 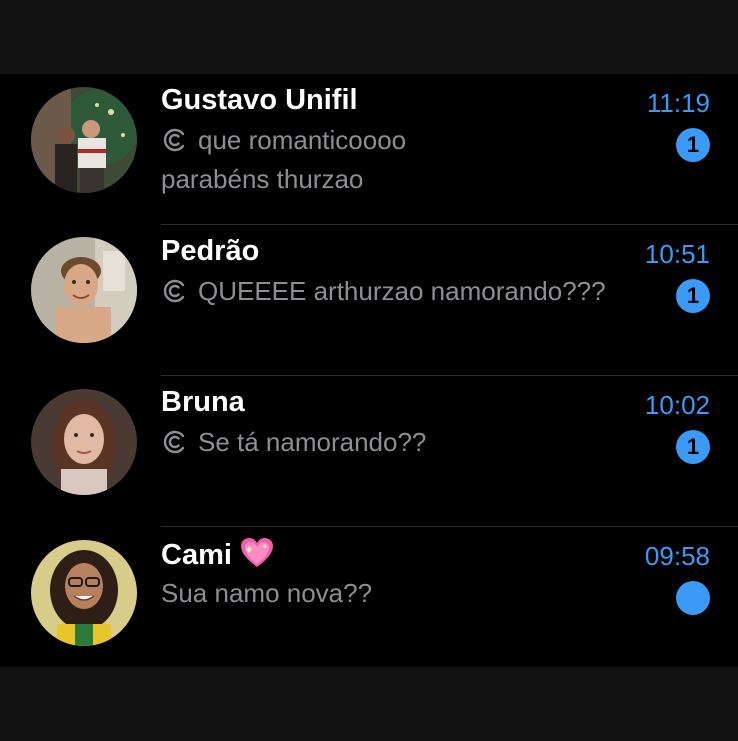 I want to click on avatar-photo-cami, so click(x=84, y=593).